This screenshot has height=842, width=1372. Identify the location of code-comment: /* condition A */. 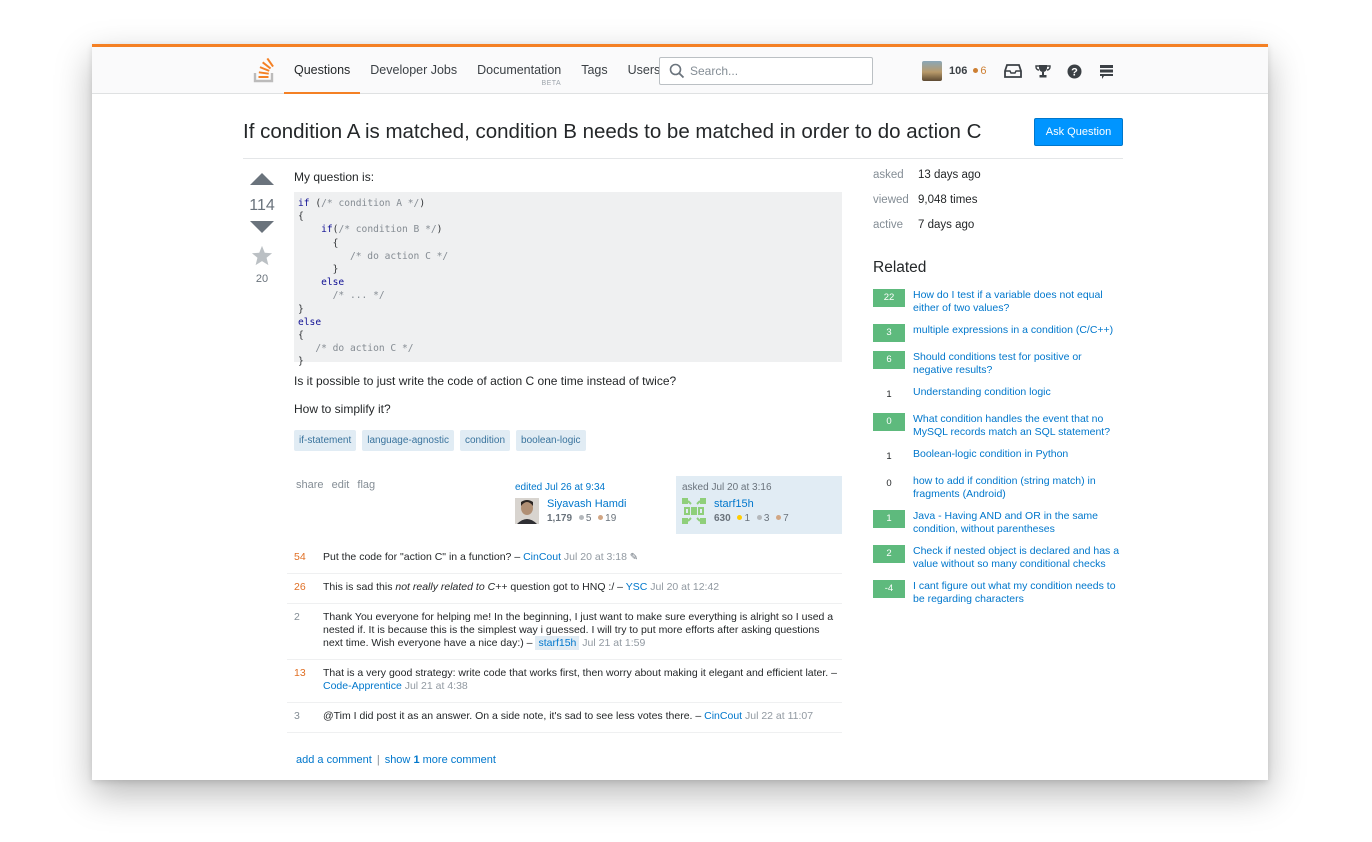
(370, 203).